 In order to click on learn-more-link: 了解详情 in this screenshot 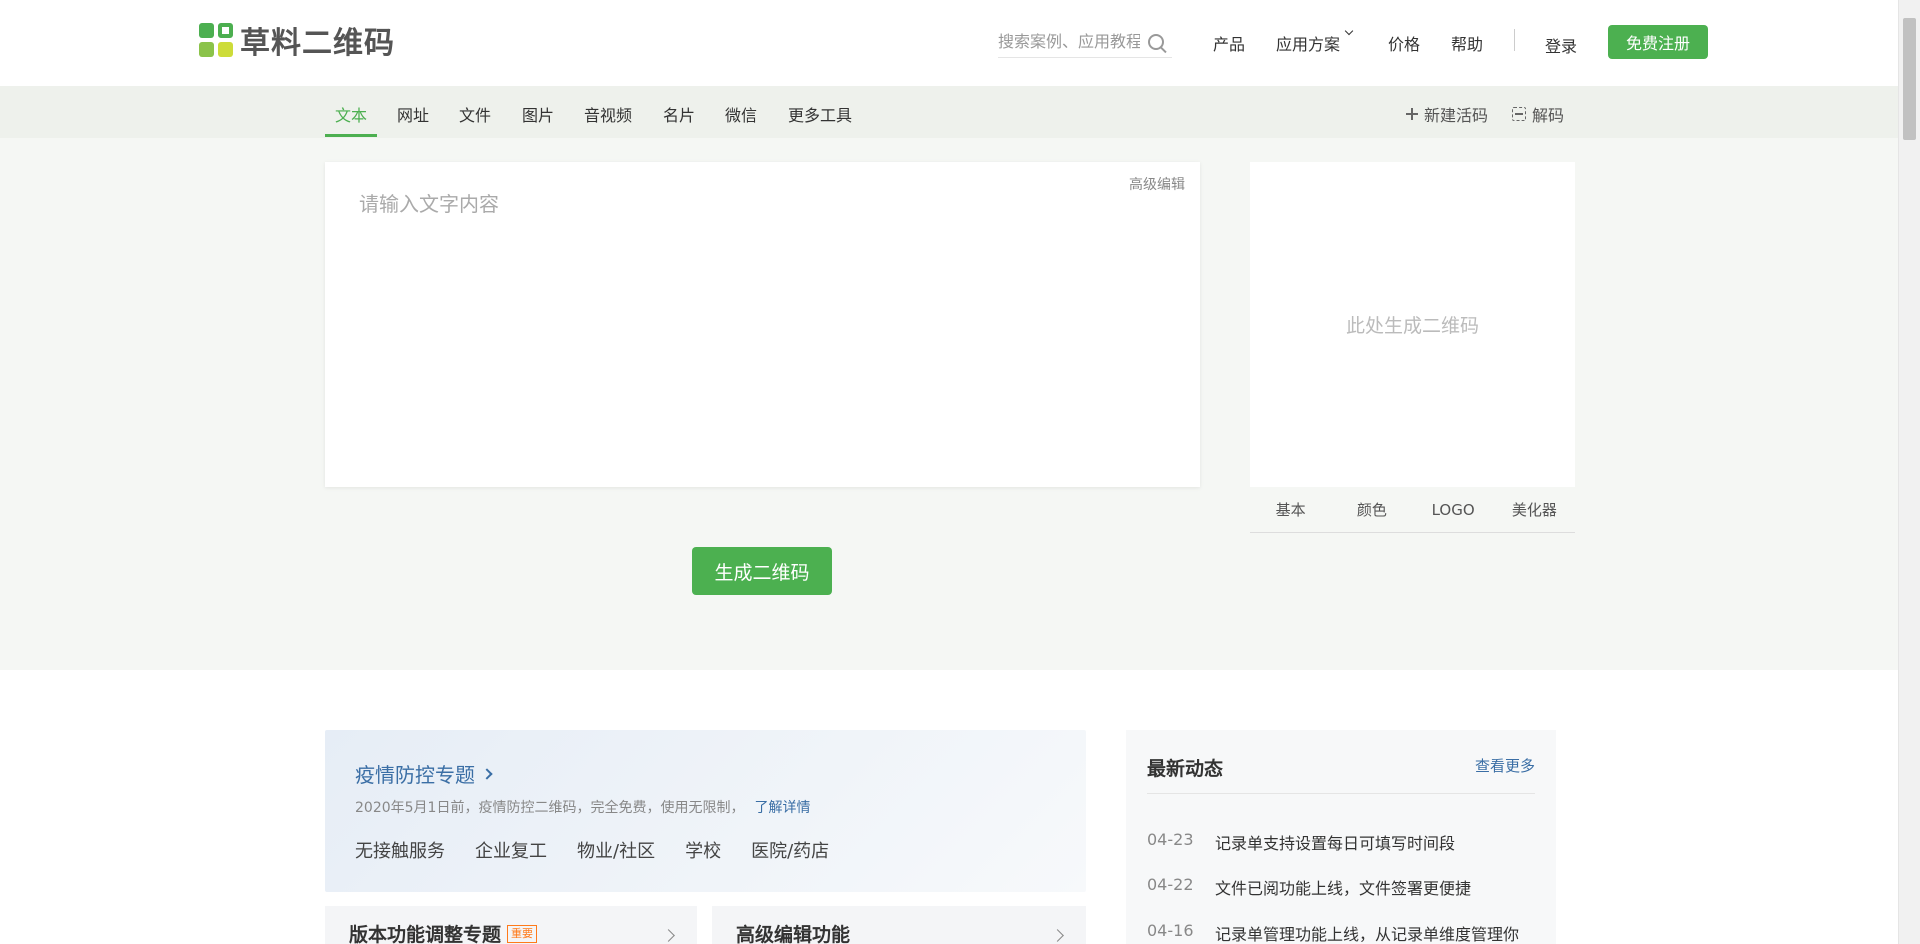, I will do `click(782, 808)`.